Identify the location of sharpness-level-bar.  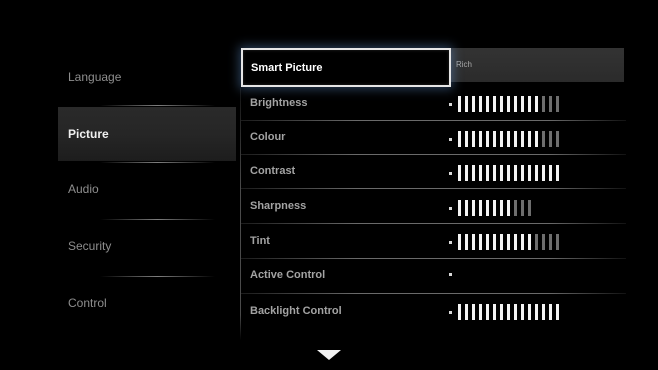
(492, 208).